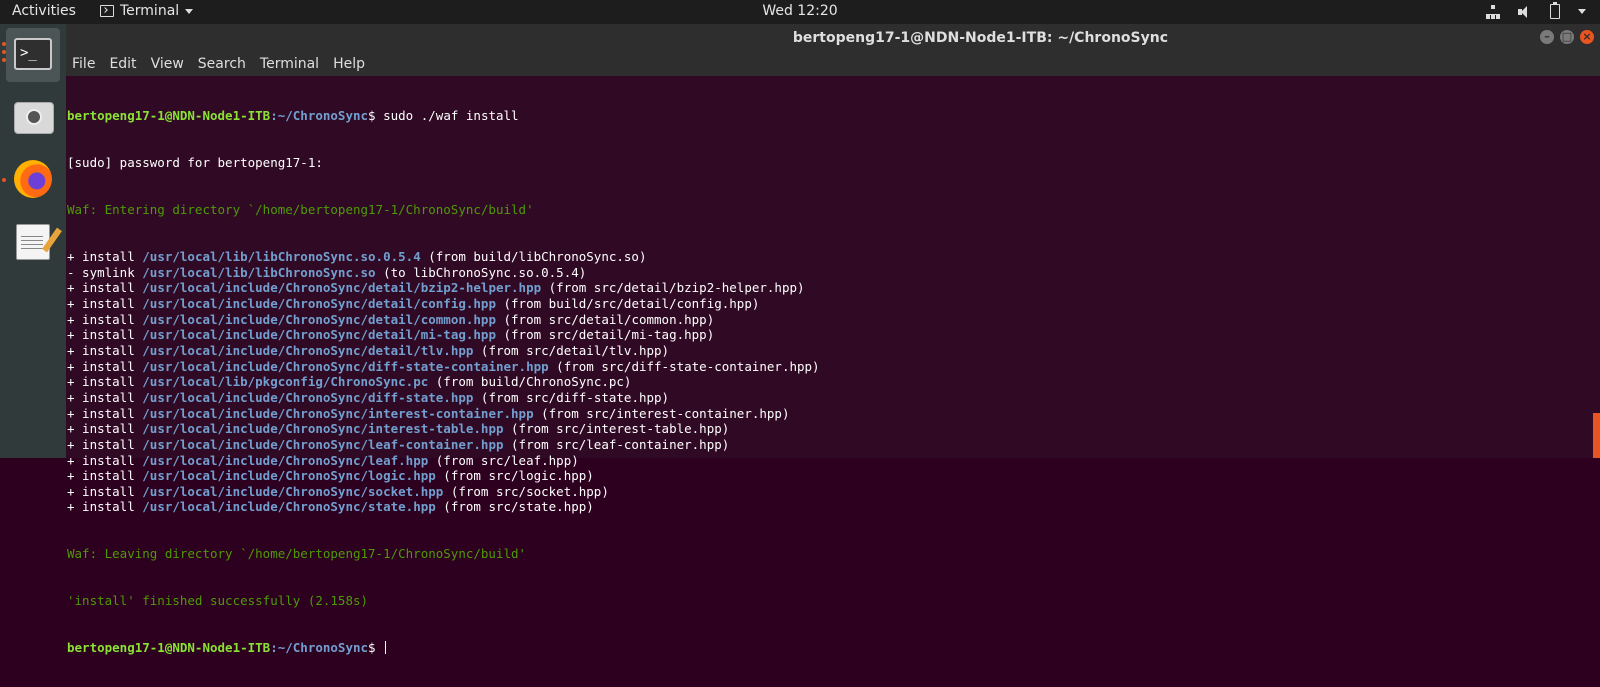  What do you see at coordinates (222, 64) in the screenshot?
I see `menu-search: Search` at bounding box center [222, 64].